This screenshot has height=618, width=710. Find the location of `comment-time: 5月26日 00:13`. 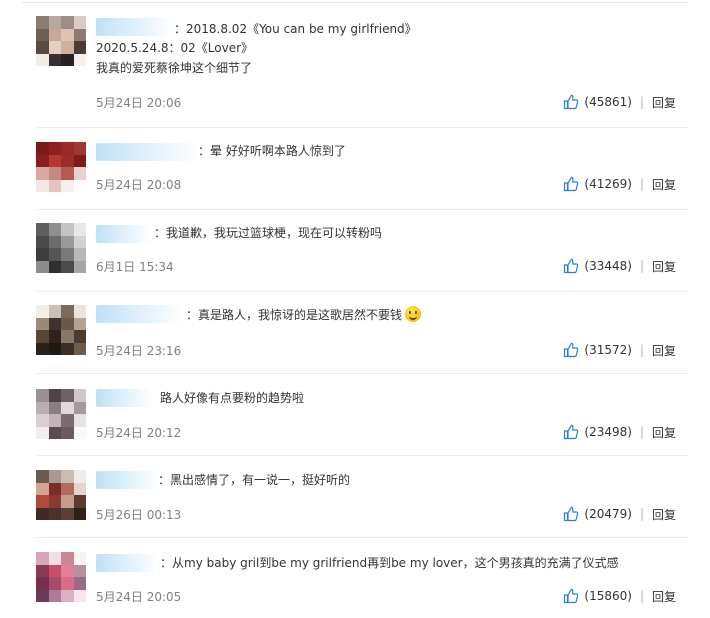

comment-time: 5月26日 00:13 is located at coordinates (139, 515).